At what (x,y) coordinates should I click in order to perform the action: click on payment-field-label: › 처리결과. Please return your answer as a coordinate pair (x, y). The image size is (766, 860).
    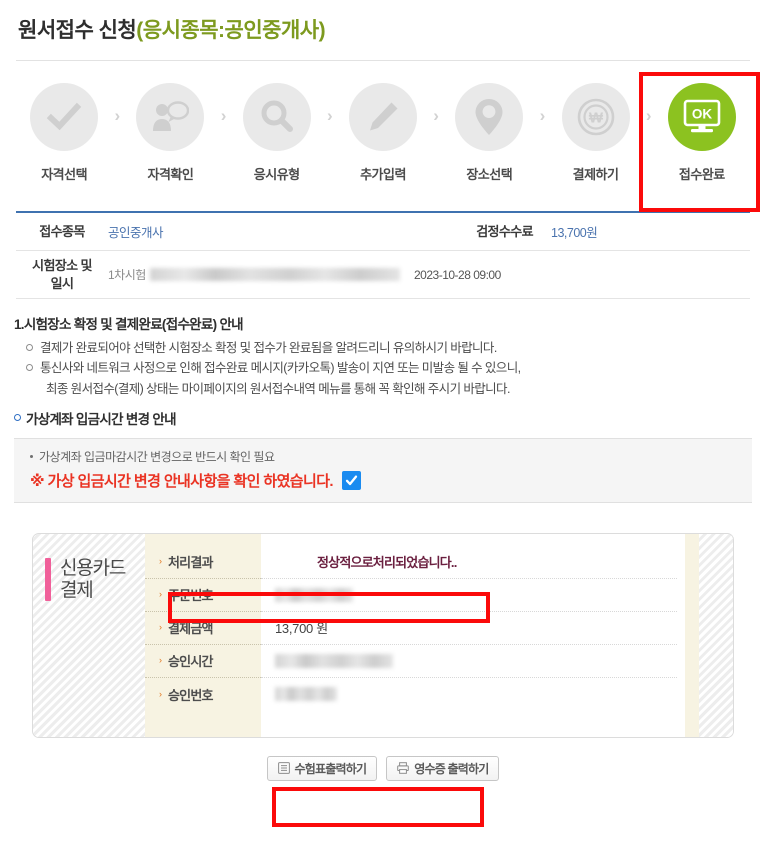
    Looking at the image, I should click on (203, 562).